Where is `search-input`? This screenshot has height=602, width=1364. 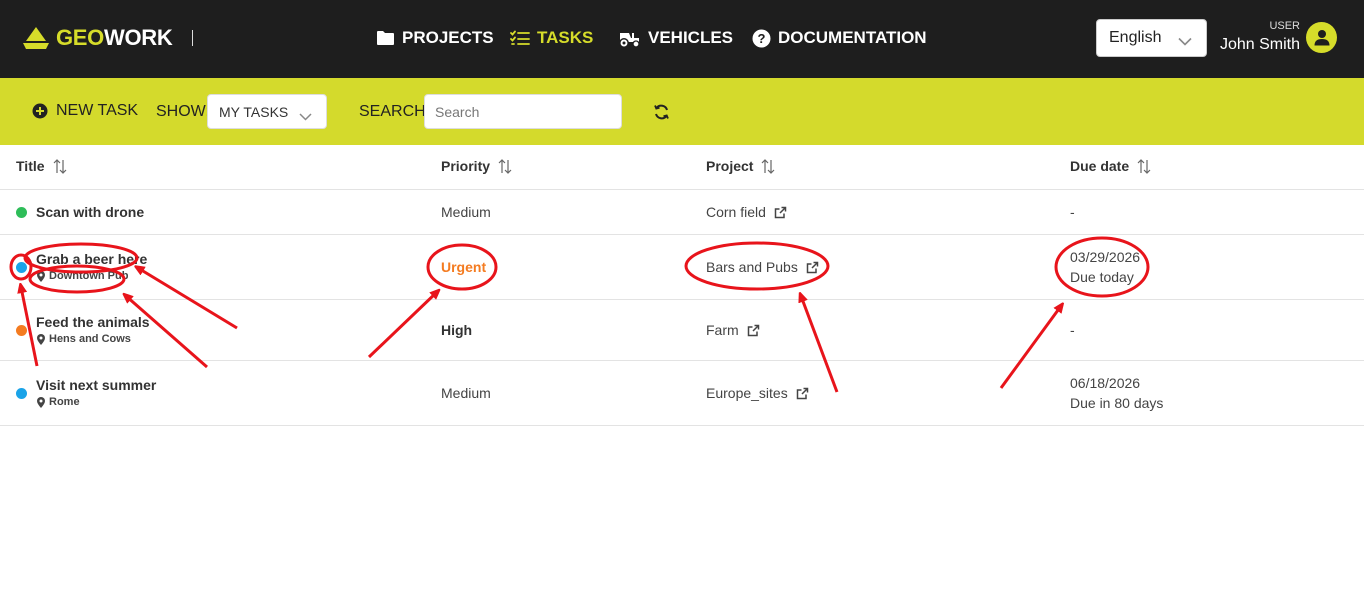
search-input is located at coordinates (523, 111).